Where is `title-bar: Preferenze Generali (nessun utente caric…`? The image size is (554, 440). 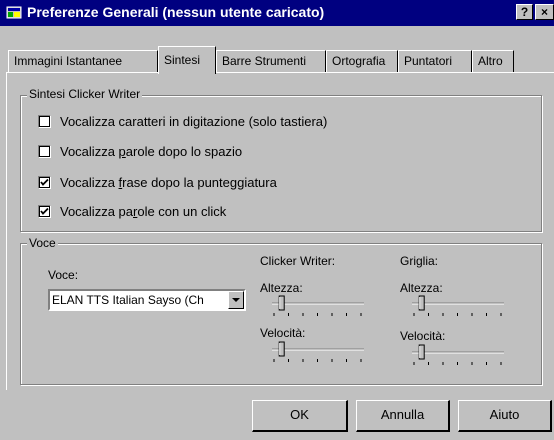 title-bar: Preferenze Generali (nessun utente caric… is located at coordinates (277, 13).